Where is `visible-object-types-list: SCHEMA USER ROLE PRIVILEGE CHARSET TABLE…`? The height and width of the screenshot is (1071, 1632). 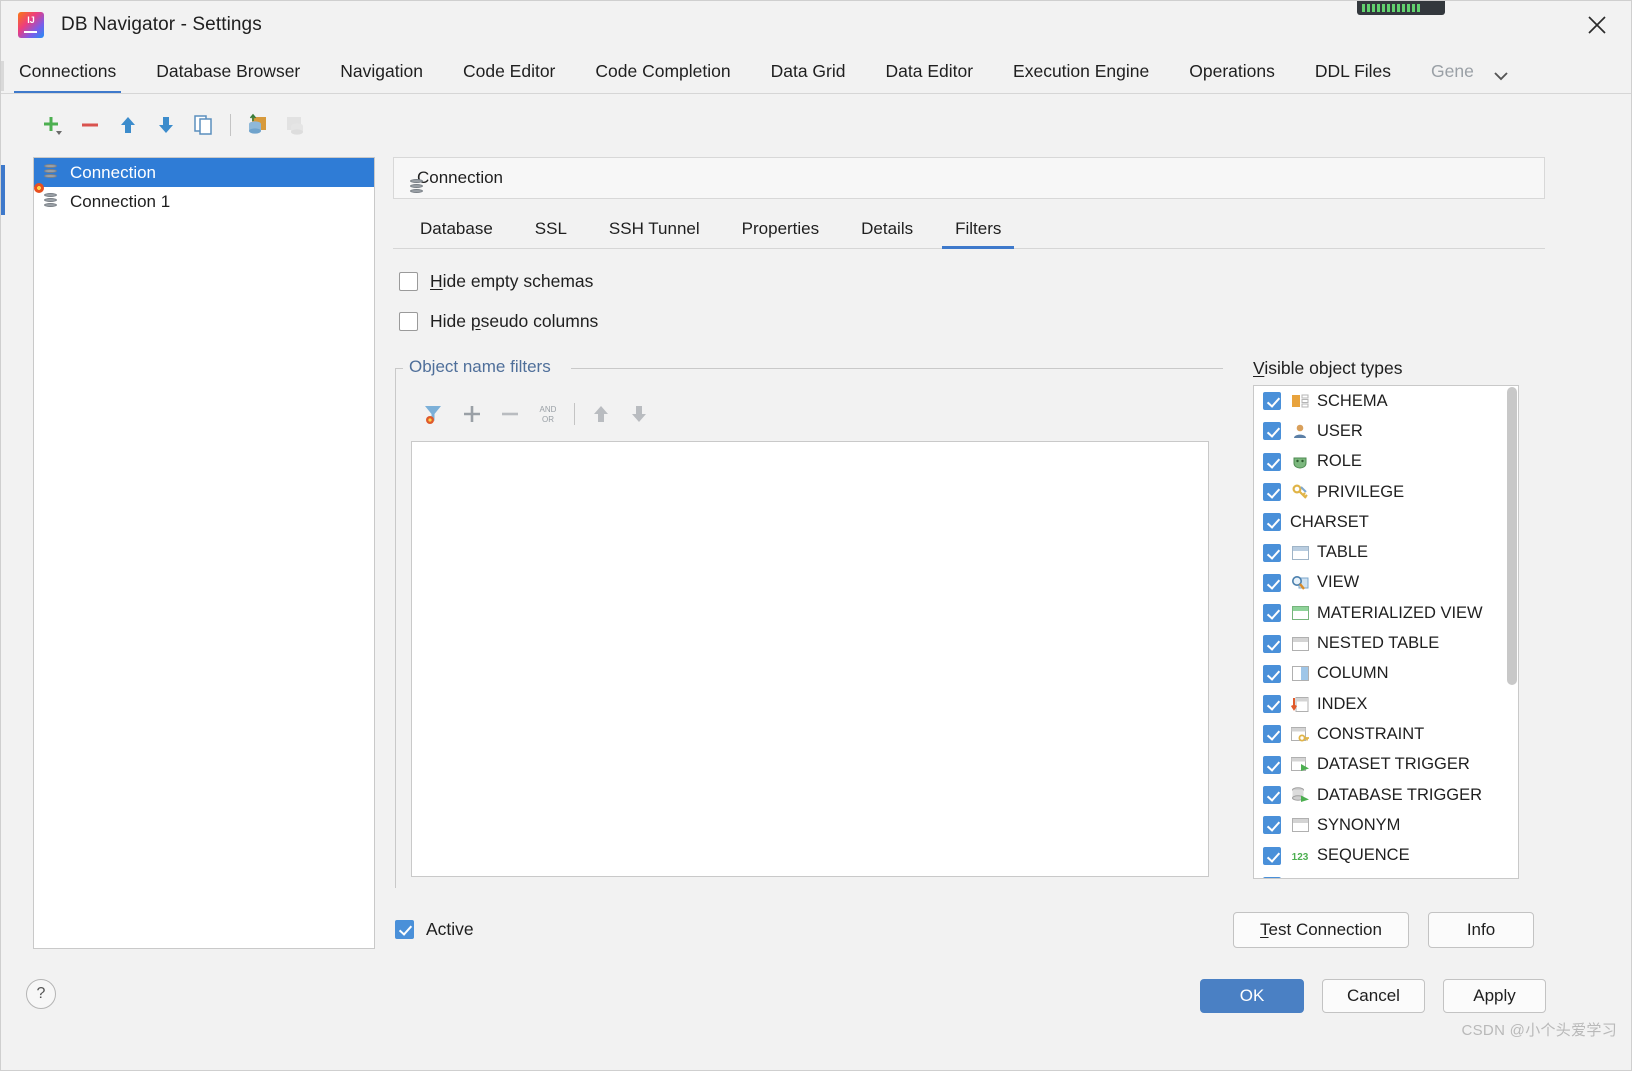
visible-object-types-list: SCHEMA USER ROLE PRIVILEGE CHARSET TABLE… is located at coordinates (1386, 632).